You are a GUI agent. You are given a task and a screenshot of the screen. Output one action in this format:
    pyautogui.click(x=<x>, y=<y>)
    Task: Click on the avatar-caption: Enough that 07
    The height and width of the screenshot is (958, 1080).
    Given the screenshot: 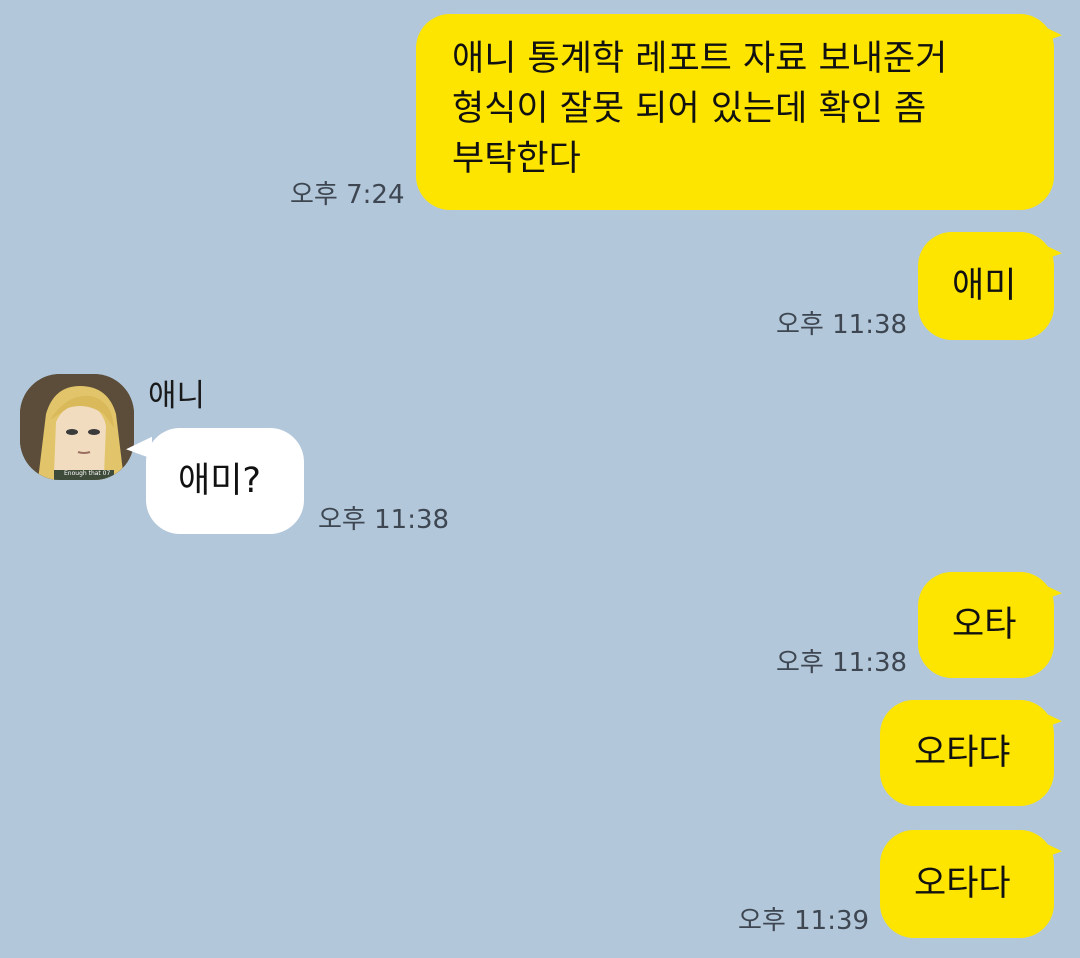 What is the action you would take?
    pyautogui.click(x=87, y=473)
    